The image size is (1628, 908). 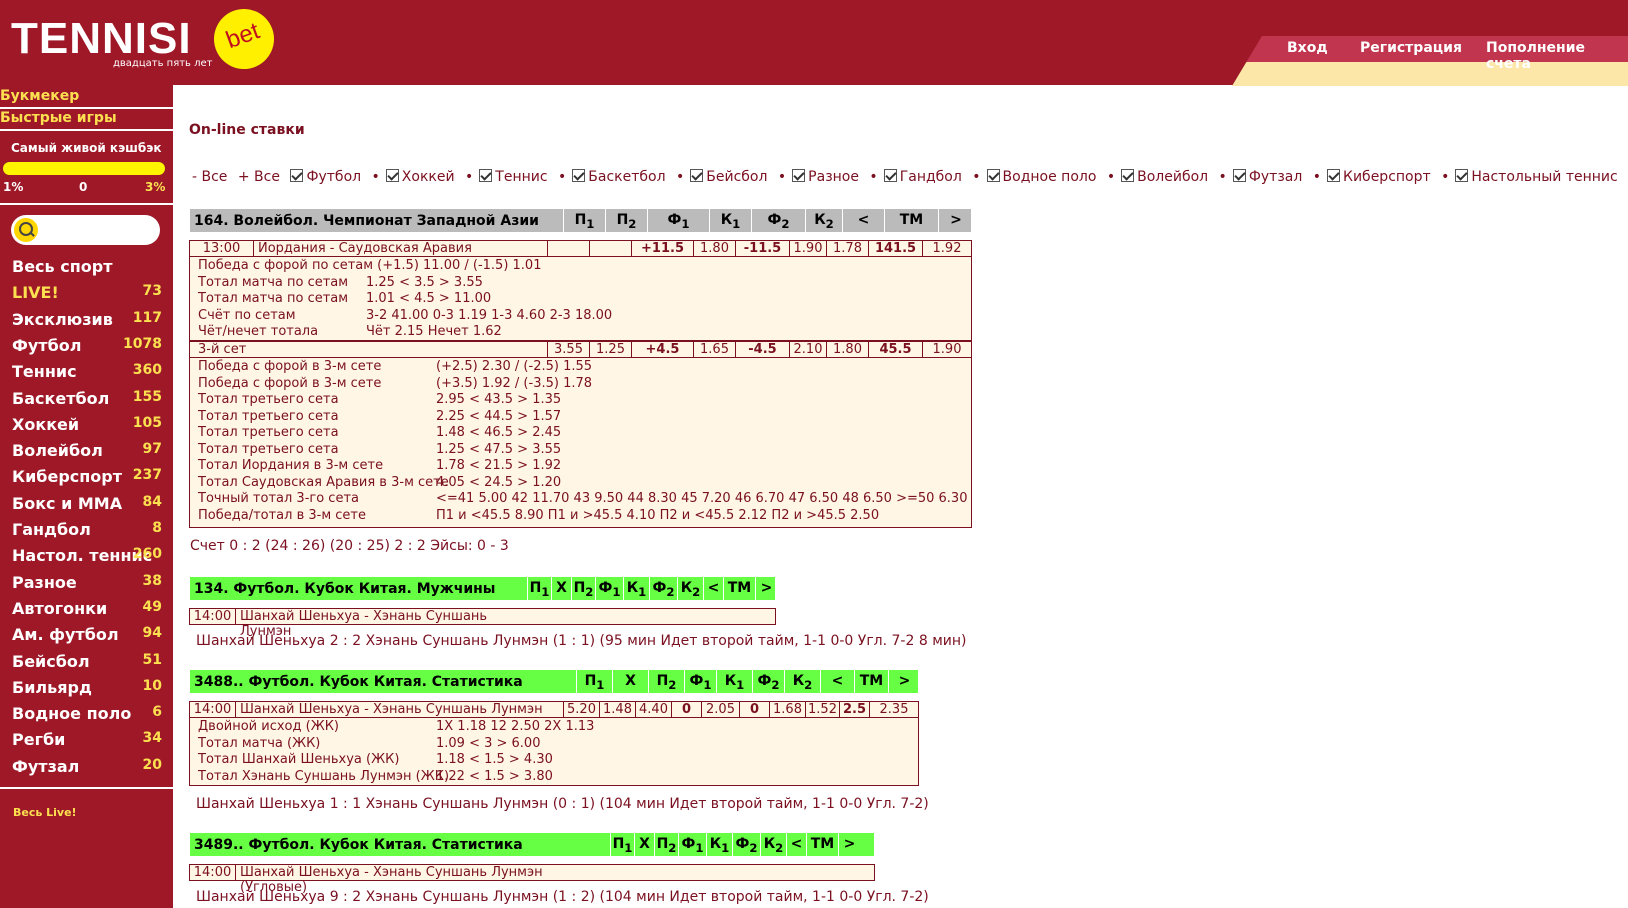 I want to click on filter-checkbox: Гандбол •, so click(x=932, y=177).